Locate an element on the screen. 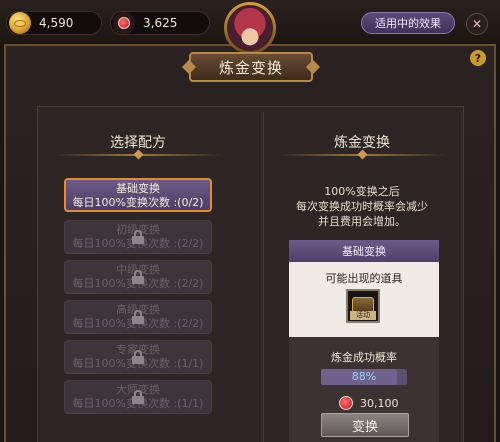  item-event-tag: 活动 is located at coordinates (363, 315).